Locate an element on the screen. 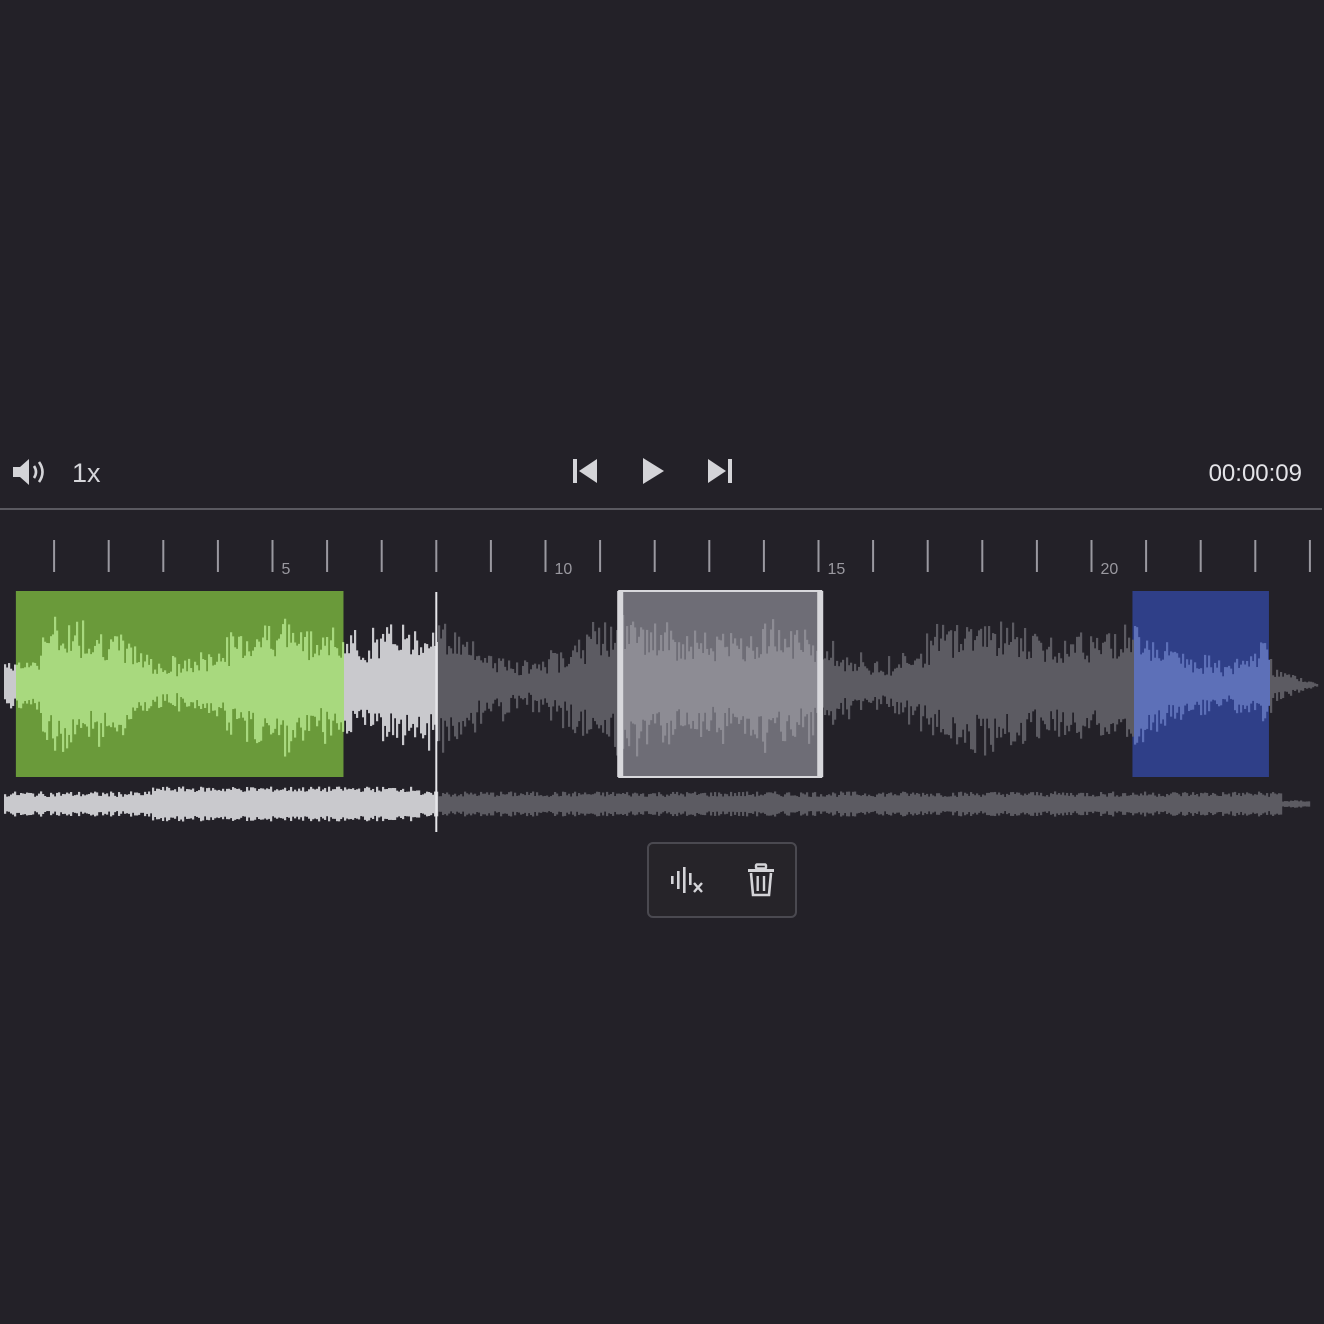 The height and width of the screenshot is (1324, 1324). skip-previous-icon is located at coordinates (585, 471).